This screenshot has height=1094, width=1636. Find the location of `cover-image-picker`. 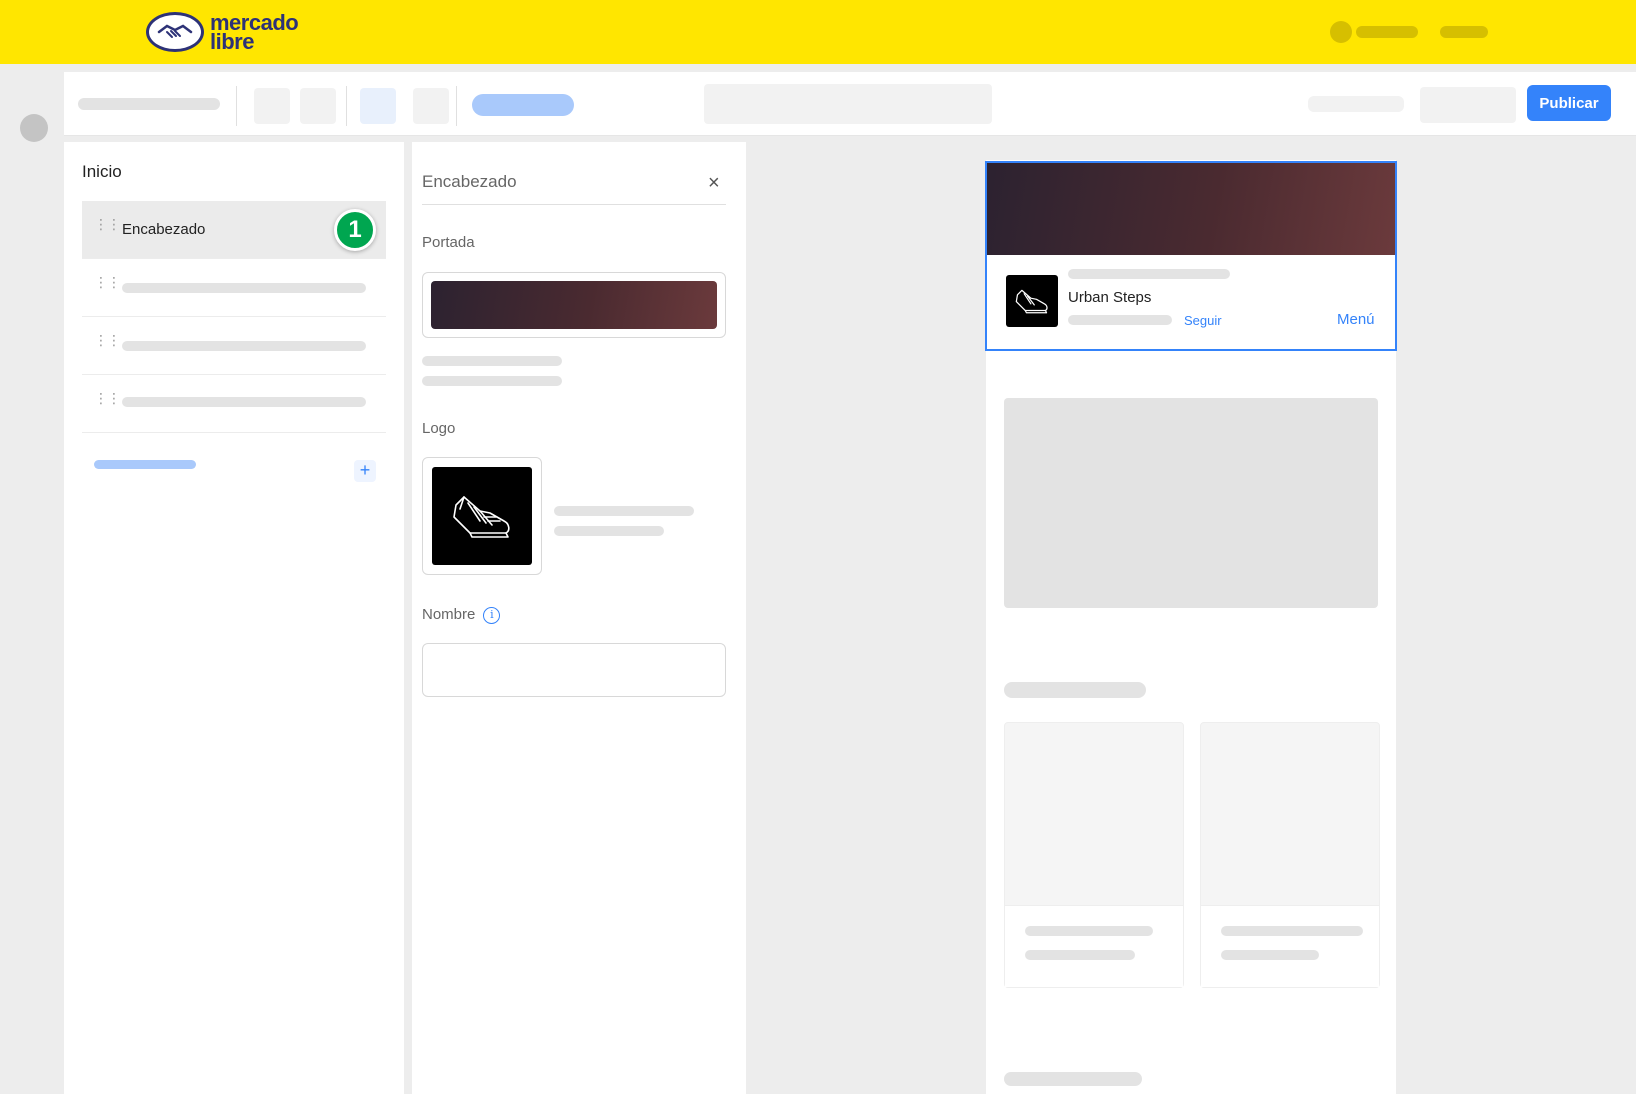

cover-image-picker is located at coordinates (574, 305).